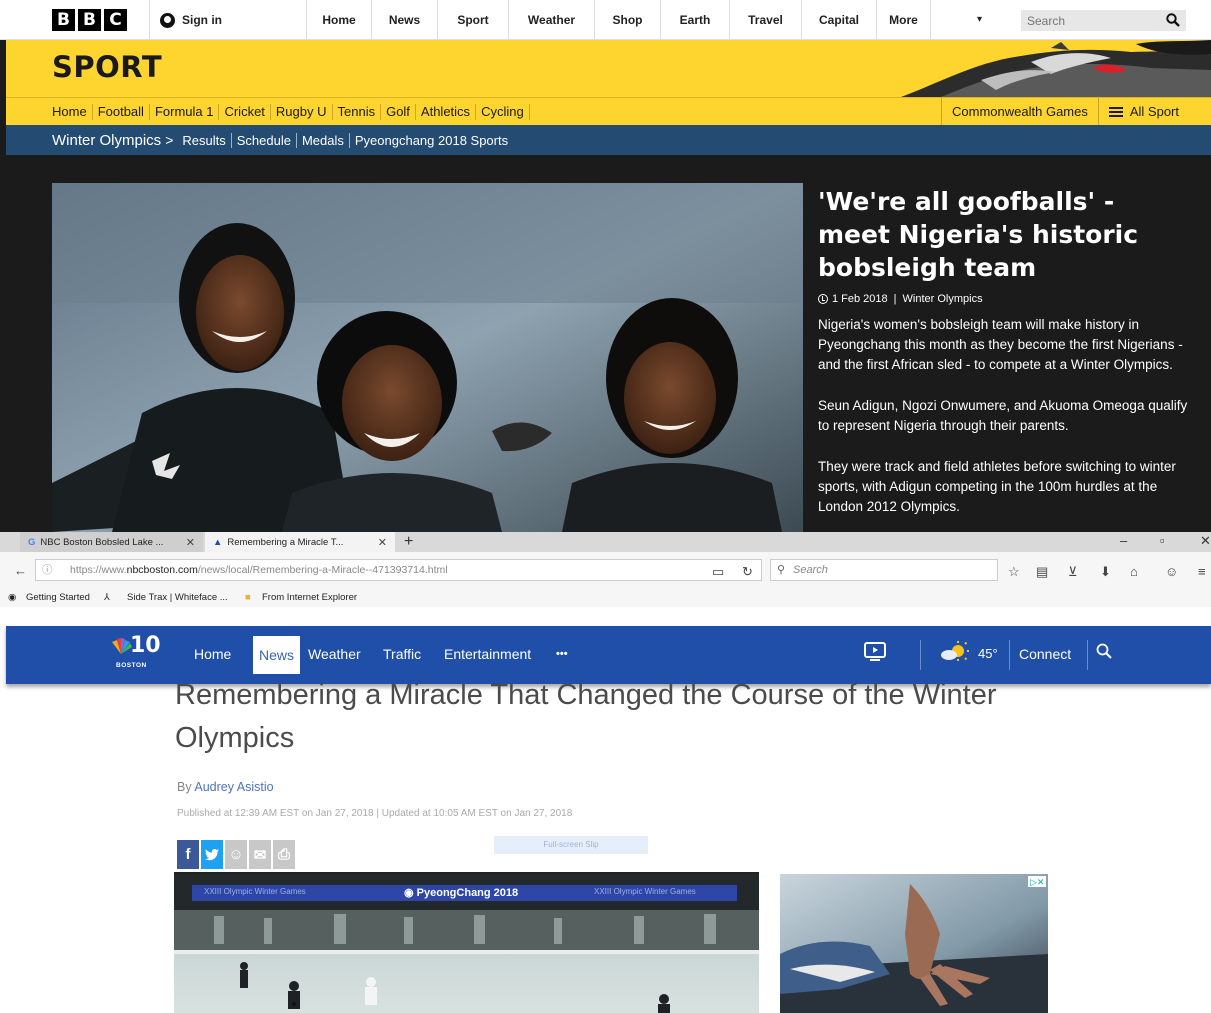 This screenshot has height=1013, width=1211. Describe the element at coordinates (284, 854) in the screenshot. I see `print-icon: ⎙` at that location.